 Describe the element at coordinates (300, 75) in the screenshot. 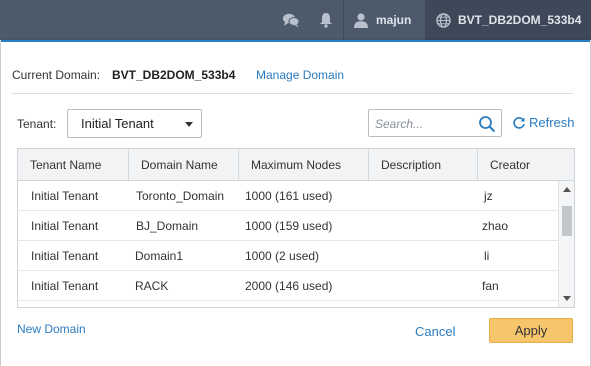

I see `manage-domain-link: Manage Domain` at that location.